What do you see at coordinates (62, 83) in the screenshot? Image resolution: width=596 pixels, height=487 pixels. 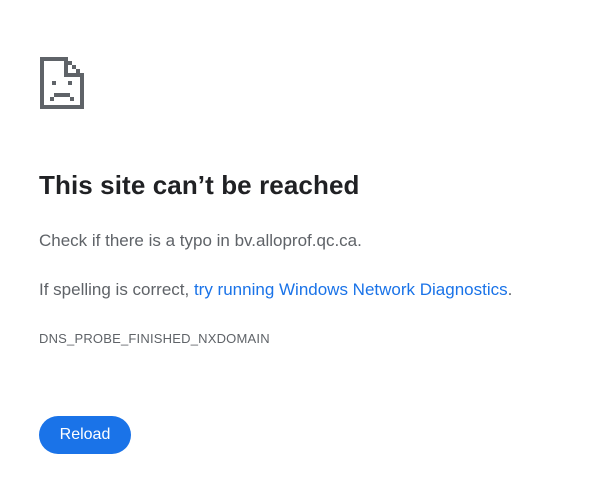 I see `sad-page-icon` at bounding box center [62, 83].